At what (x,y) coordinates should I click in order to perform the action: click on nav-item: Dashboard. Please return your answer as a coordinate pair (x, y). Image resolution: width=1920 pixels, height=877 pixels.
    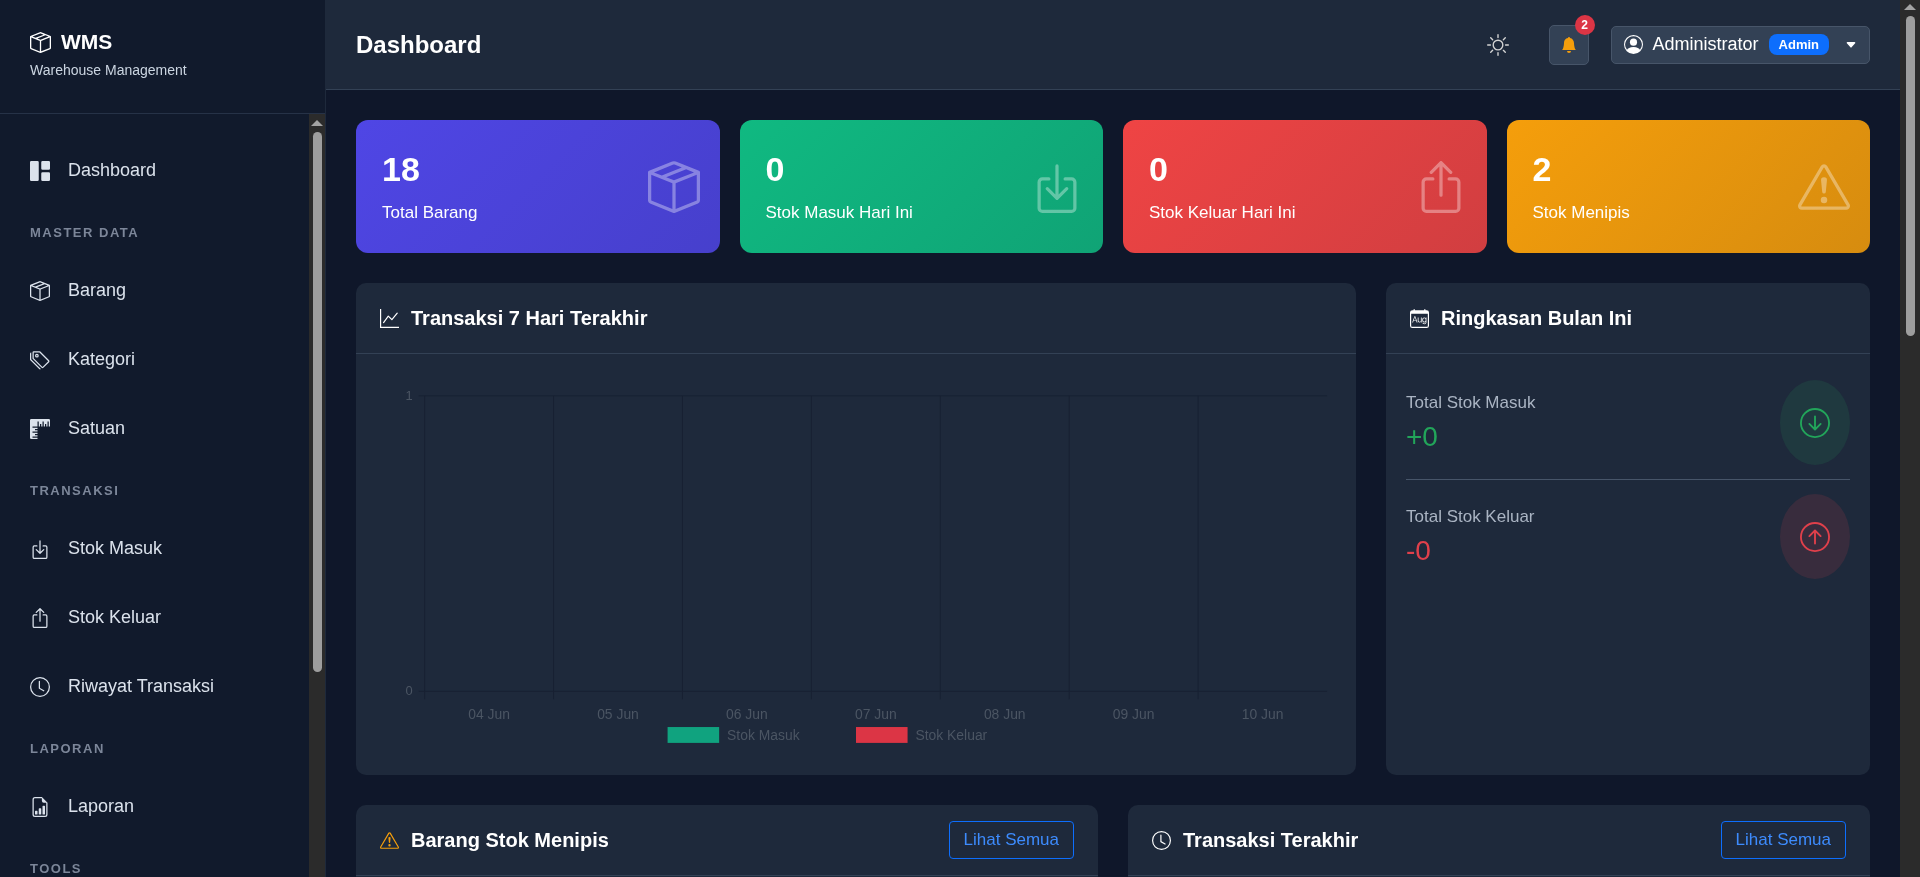
    Looking at the image, I should click on (154, 170).